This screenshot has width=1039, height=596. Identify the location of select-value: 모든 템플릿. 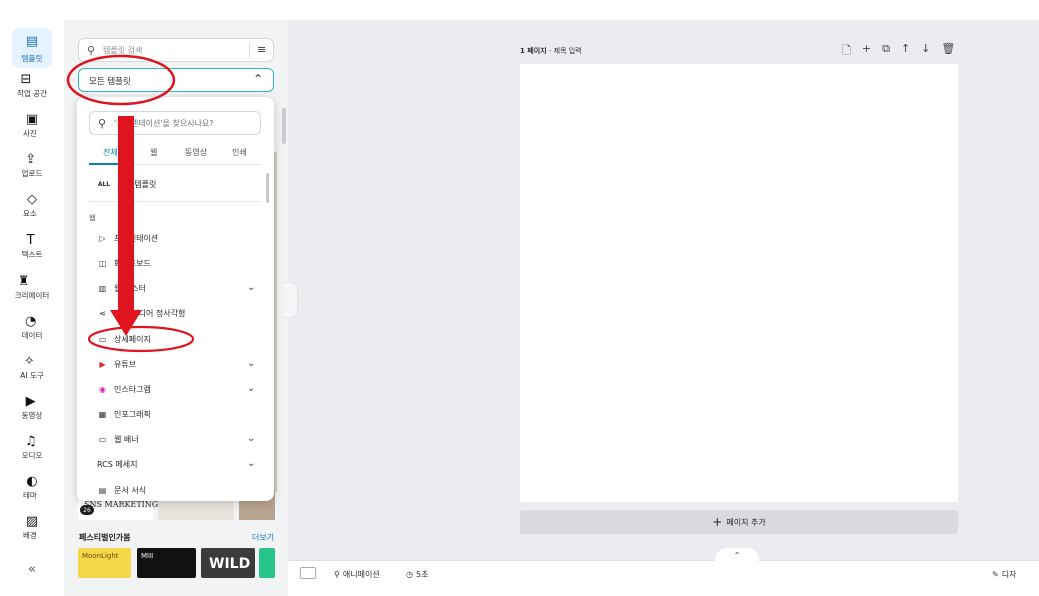
(110, 82).